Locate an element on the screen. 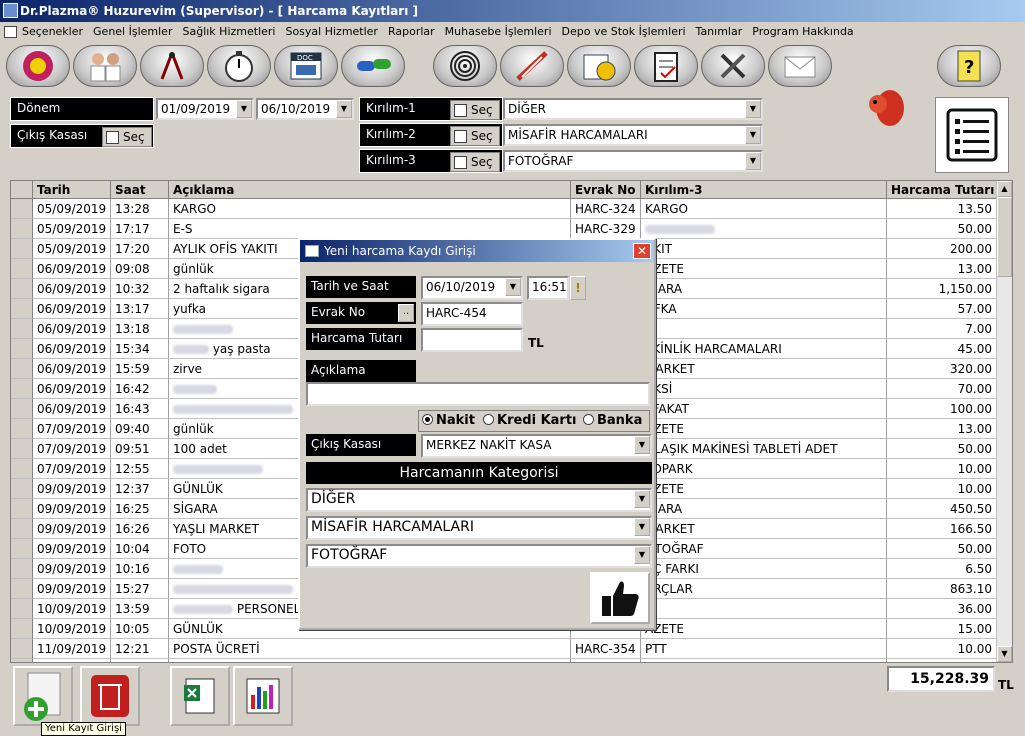 The width and height of the screenshot is (1025, 736). header-evrak-no: Evrak No is located at coordinates (606, 190).